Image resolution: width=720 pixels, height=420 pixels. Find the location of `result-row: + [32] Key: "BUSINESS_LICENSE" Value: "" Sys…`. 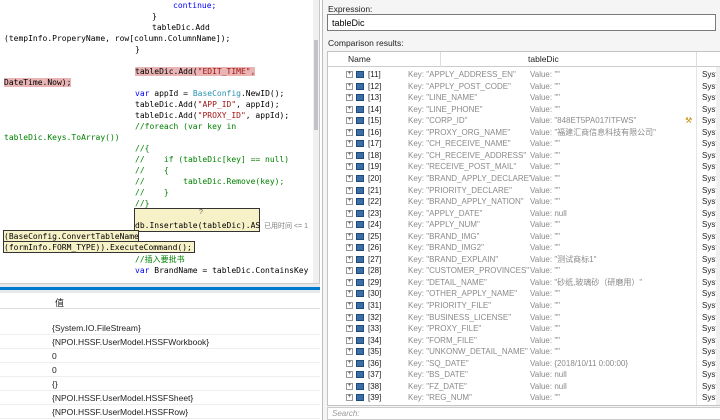

result-row: + [32] Key: "BUSINESS_LICENSE" Value: "" Sys… is located at coordinates (524, 318).